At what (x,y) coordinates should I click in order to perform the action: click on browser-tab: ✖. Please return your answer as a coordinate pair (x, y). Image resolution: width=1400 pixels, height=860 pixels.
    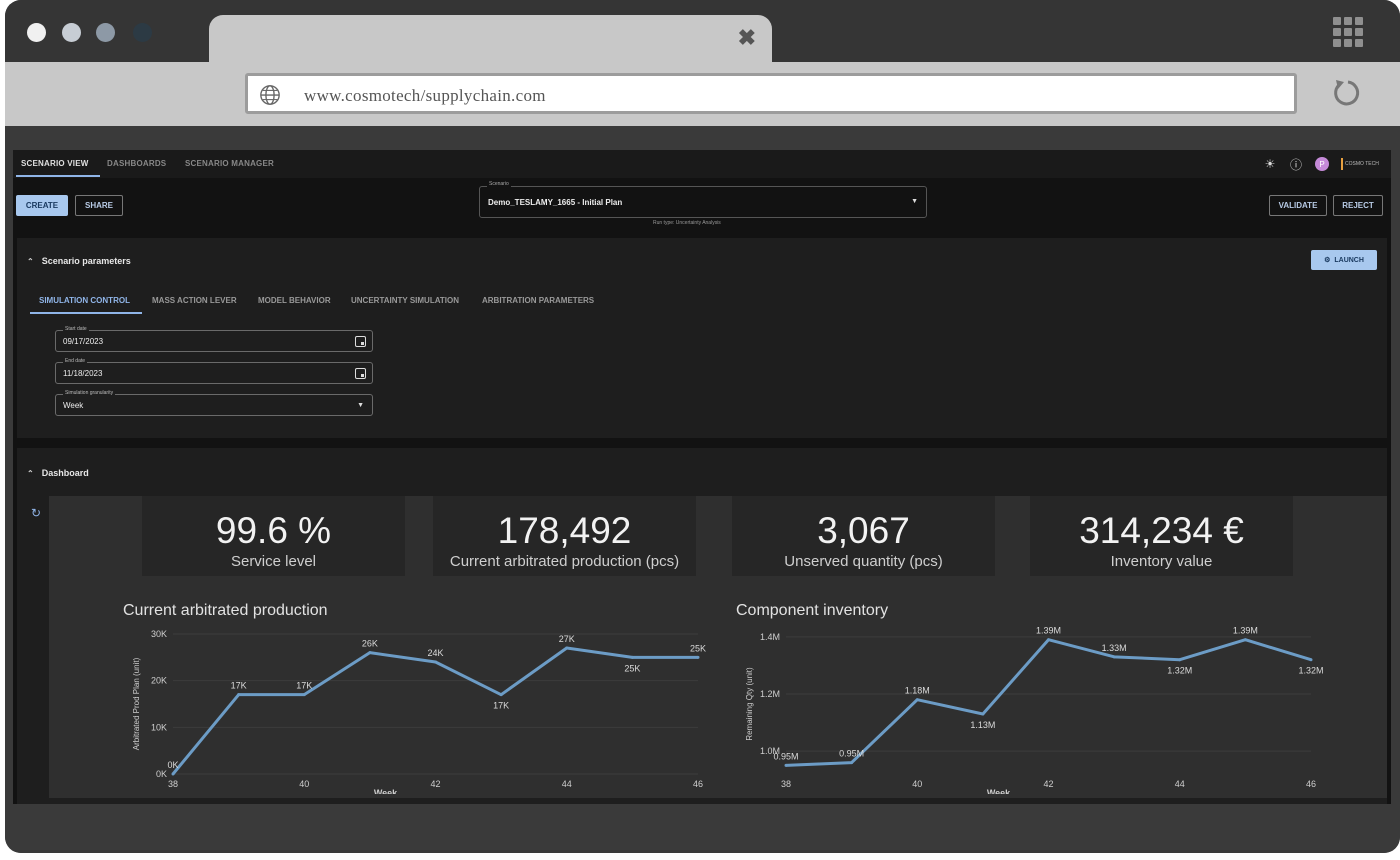
    Looking at the image, I should click on (490, 40).